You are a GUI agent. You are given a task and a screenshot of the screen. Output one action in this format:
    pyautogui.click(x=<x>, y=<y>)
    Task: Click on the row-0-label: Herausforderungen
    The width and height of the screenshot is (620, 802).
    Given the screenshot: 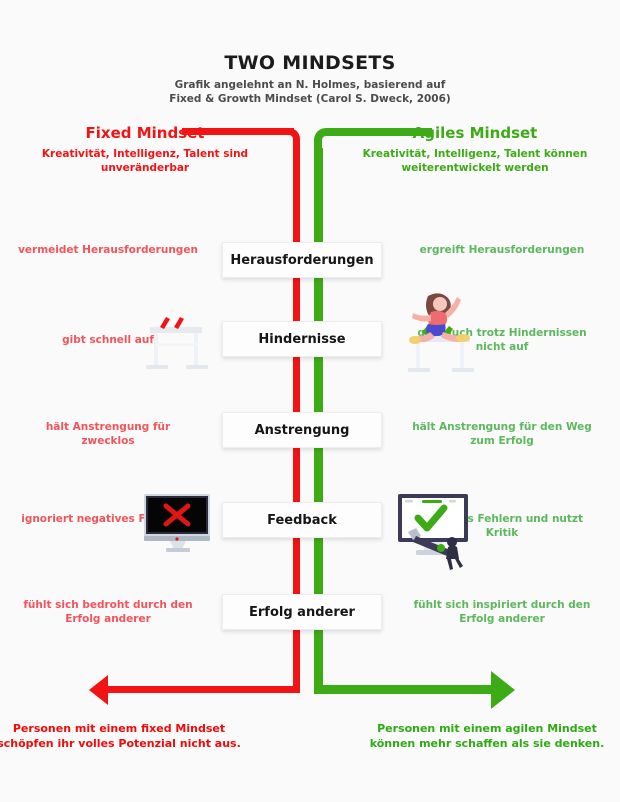 What is the action you would take?
    pyautogui.click(x=302, y=260)
    